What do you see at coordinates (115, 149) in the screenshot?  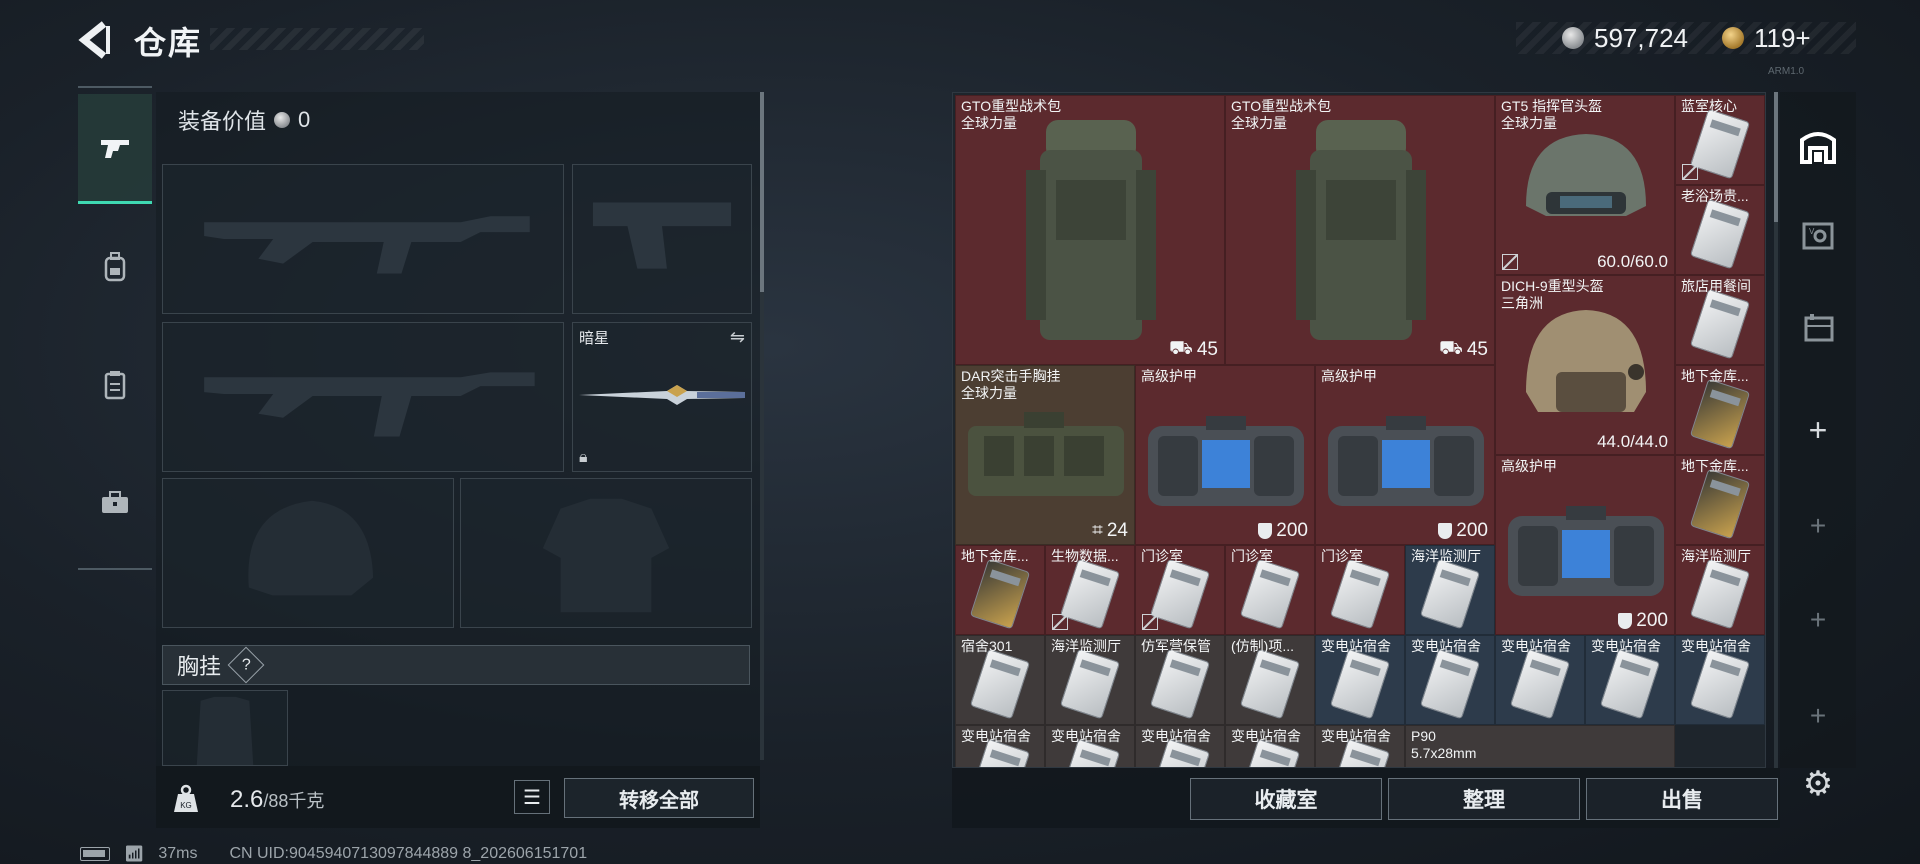 I see `tab-weapons` at bounding box center [115, 149].